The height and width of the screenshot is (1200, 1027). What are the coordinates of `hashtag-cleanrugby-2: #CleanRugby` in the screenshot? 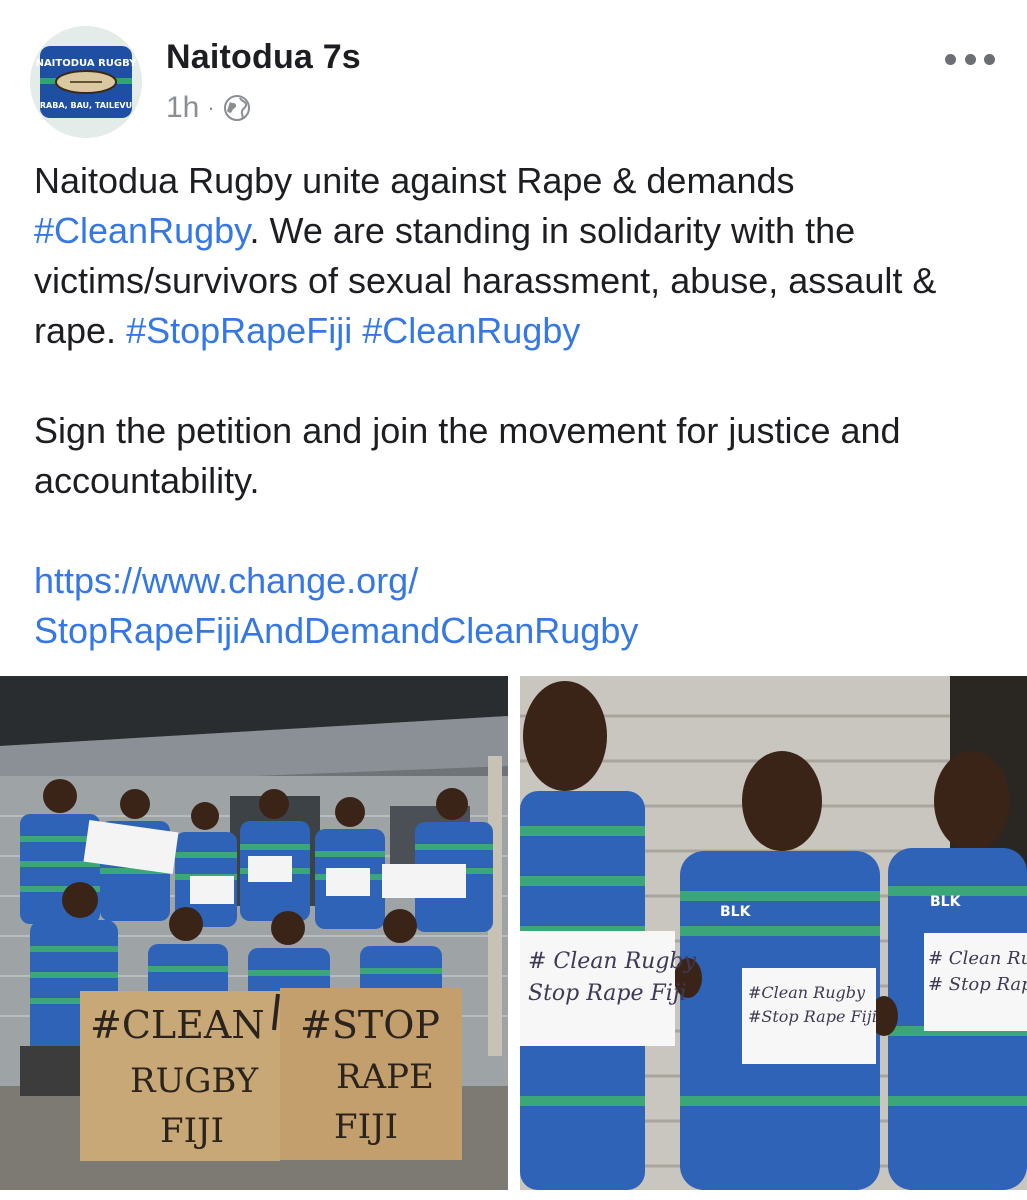 It's located at (471, 330).